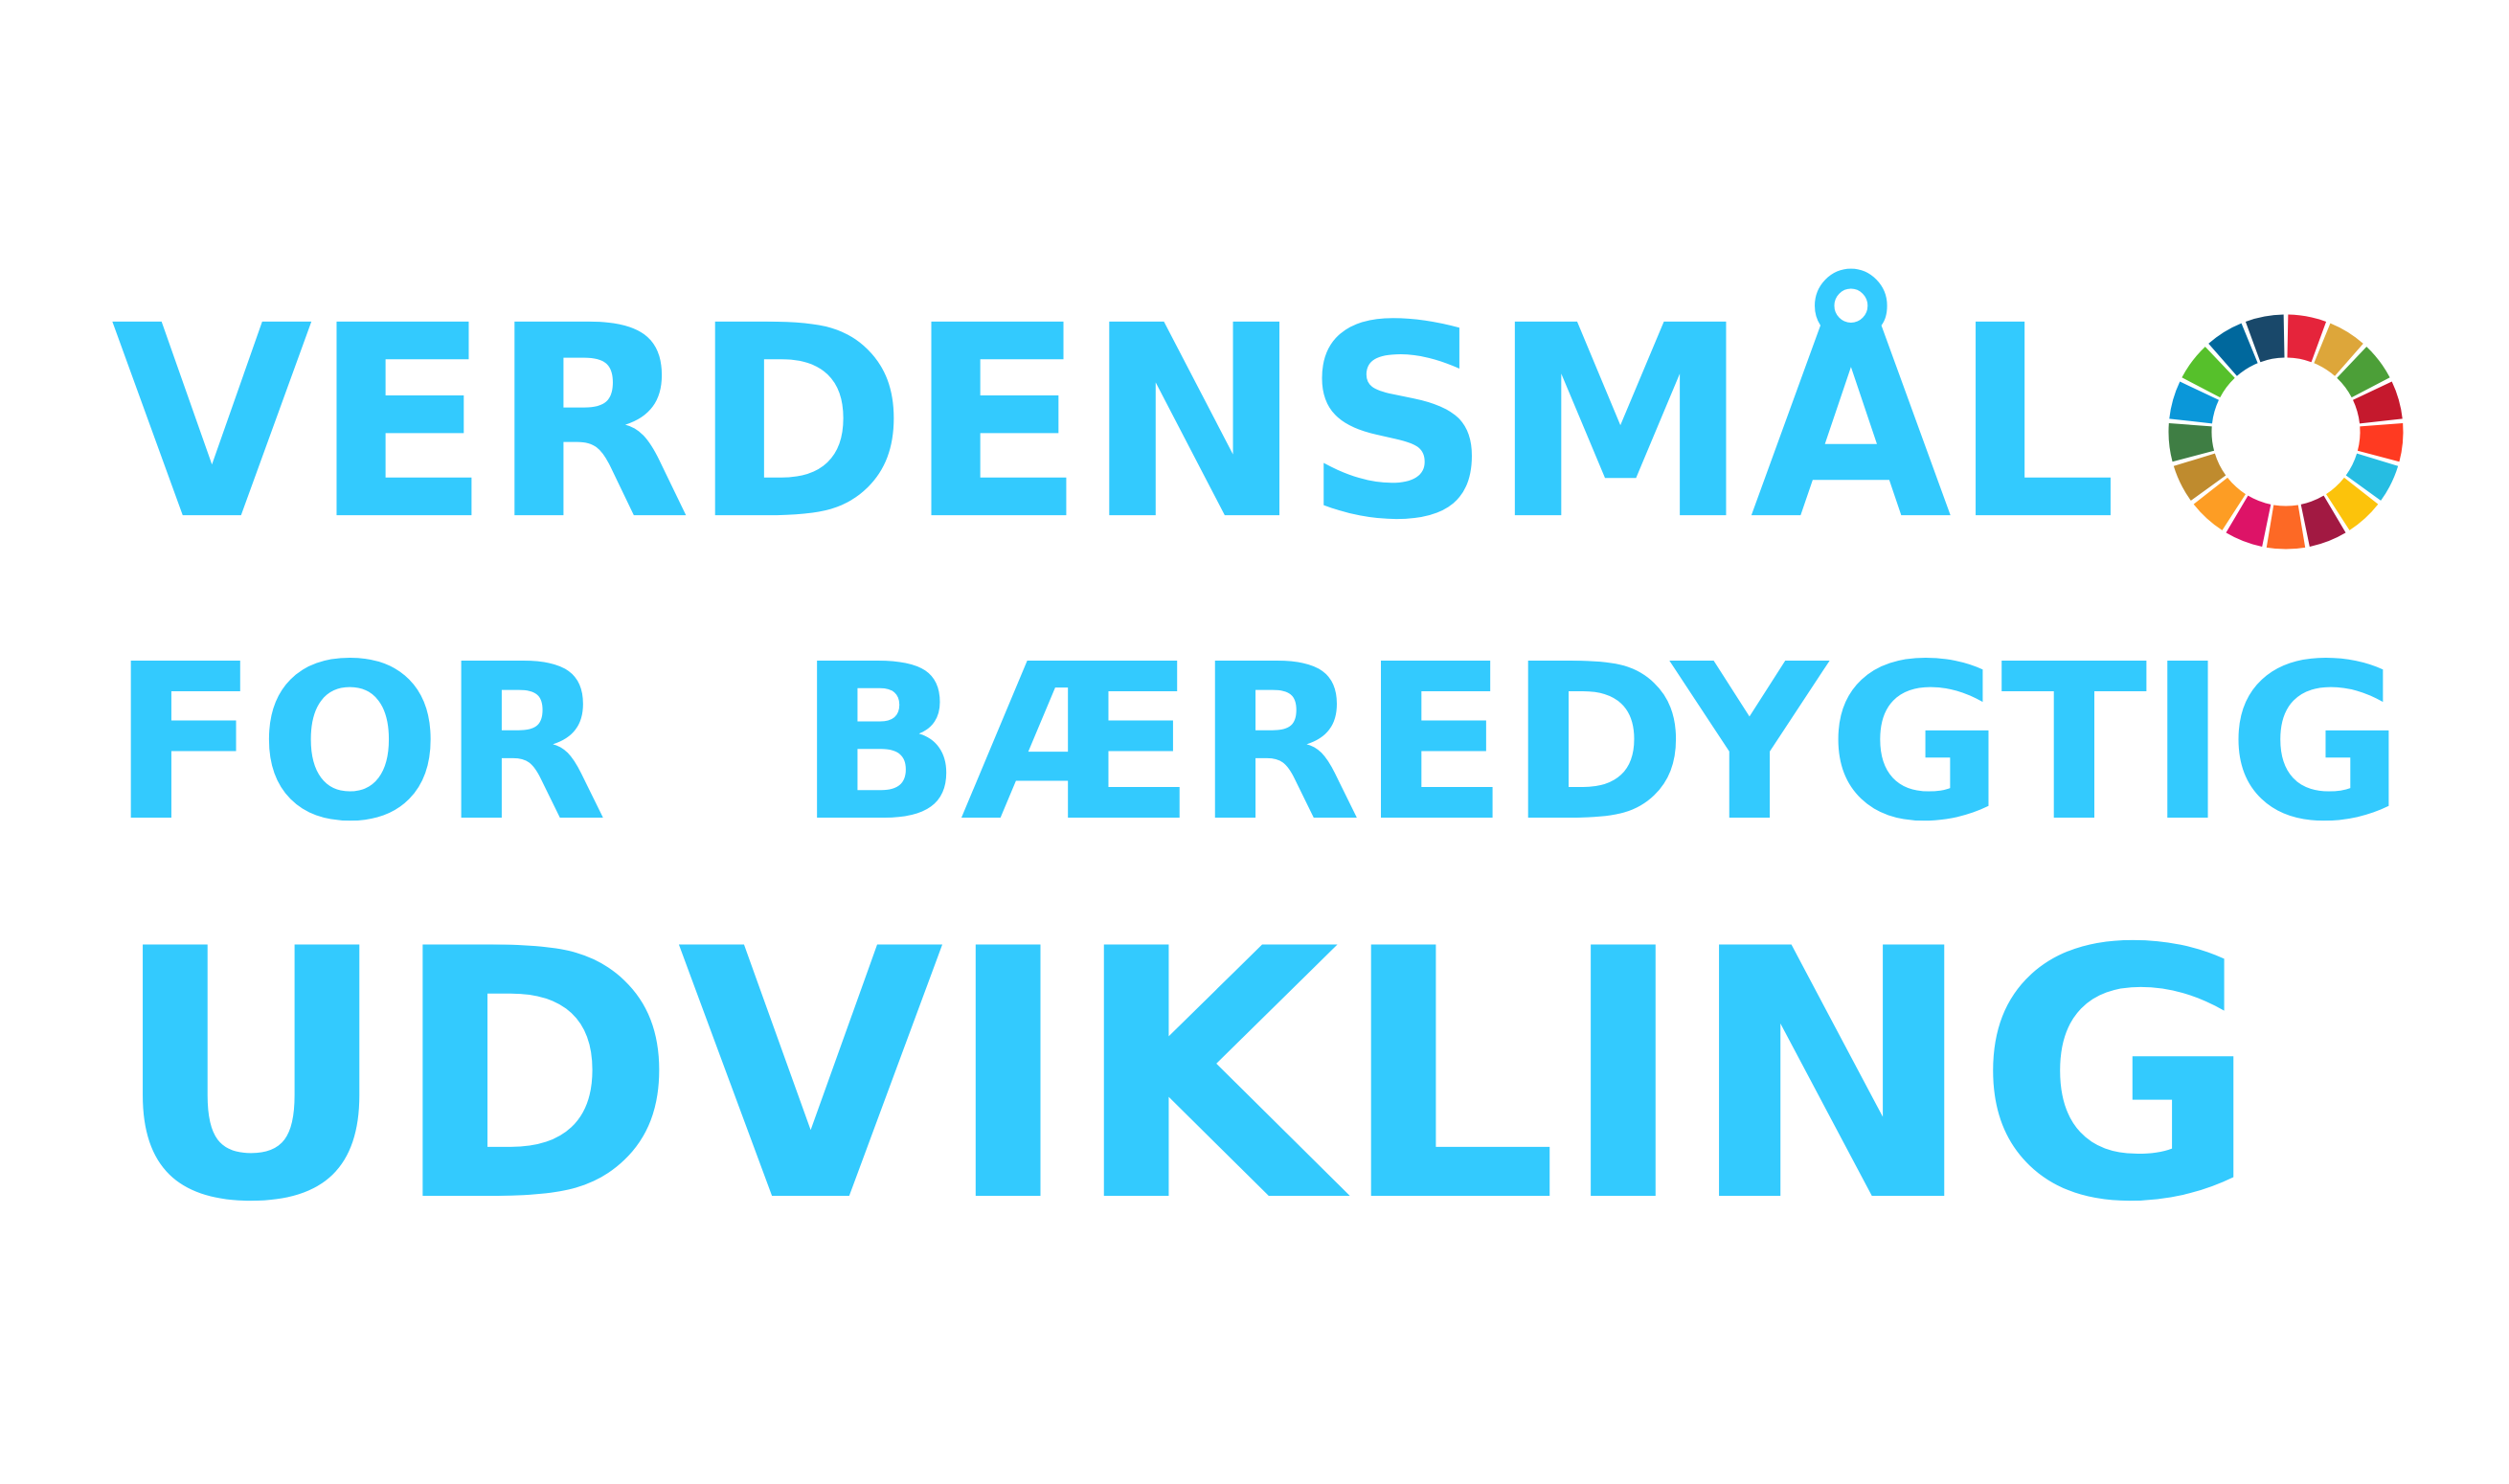 The image size is (2509, 1484). Describe the element at coordinates (2286, 432) in the screenshot. I see `sdg-color-wheel-icon` at that location.